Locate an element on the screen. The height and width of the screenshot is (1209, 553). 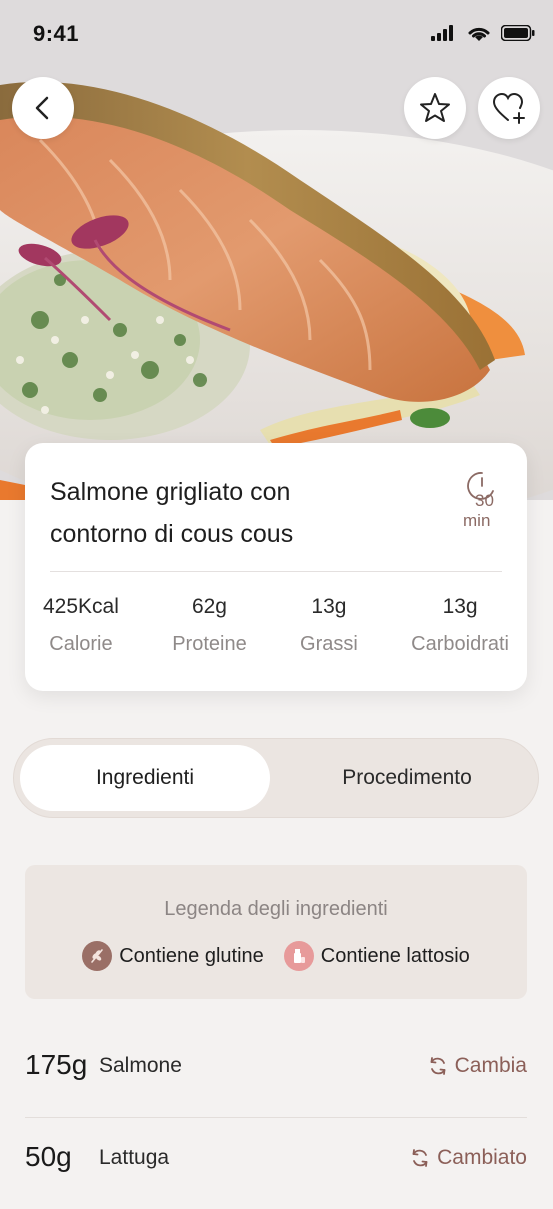
legend-lactose-label: Contiene lattosio is located at coordinates (395, 955).